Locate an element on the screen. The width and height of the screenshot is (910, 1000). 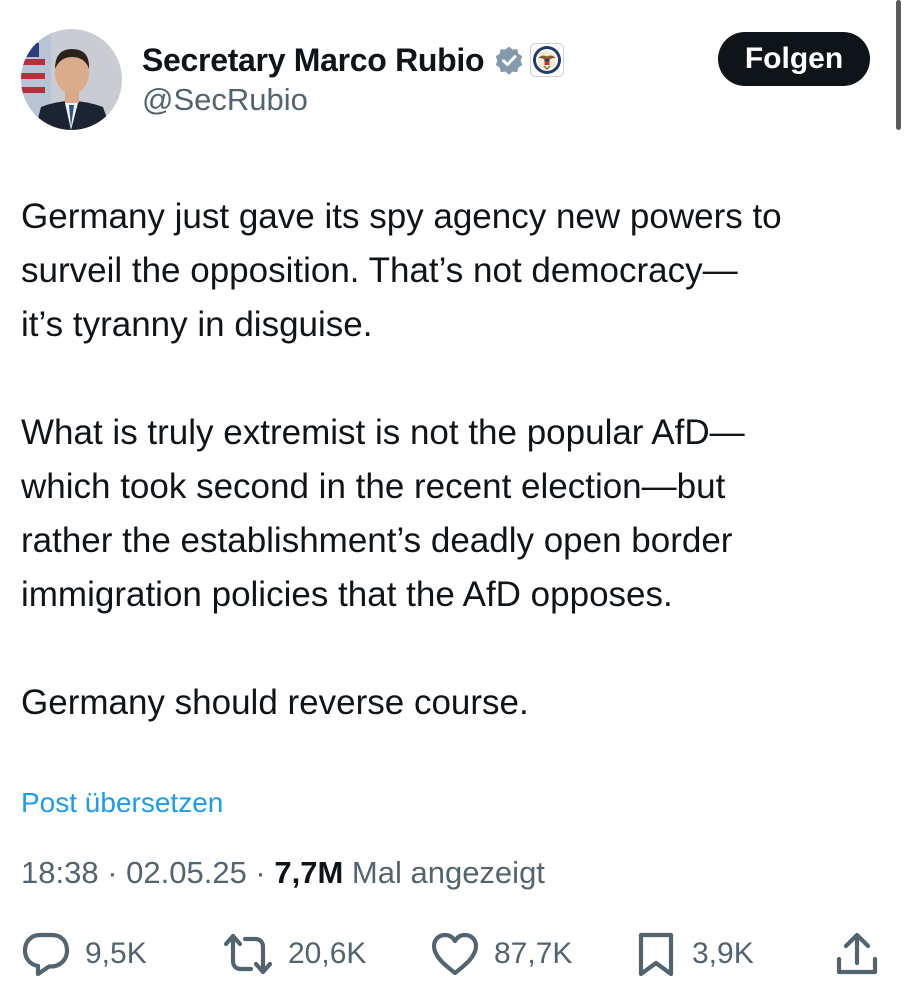
repost-icon is located at coordinates (248, 954).